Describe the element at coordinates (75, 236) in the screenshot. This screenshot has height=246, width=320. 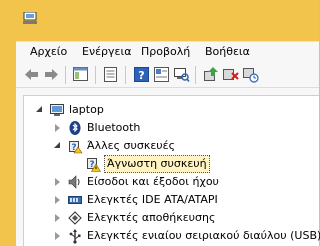
I see `usb-icon` at that location.